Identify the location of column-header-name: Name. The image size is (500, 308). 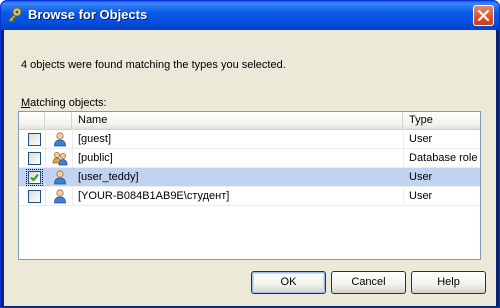
(237, 120).